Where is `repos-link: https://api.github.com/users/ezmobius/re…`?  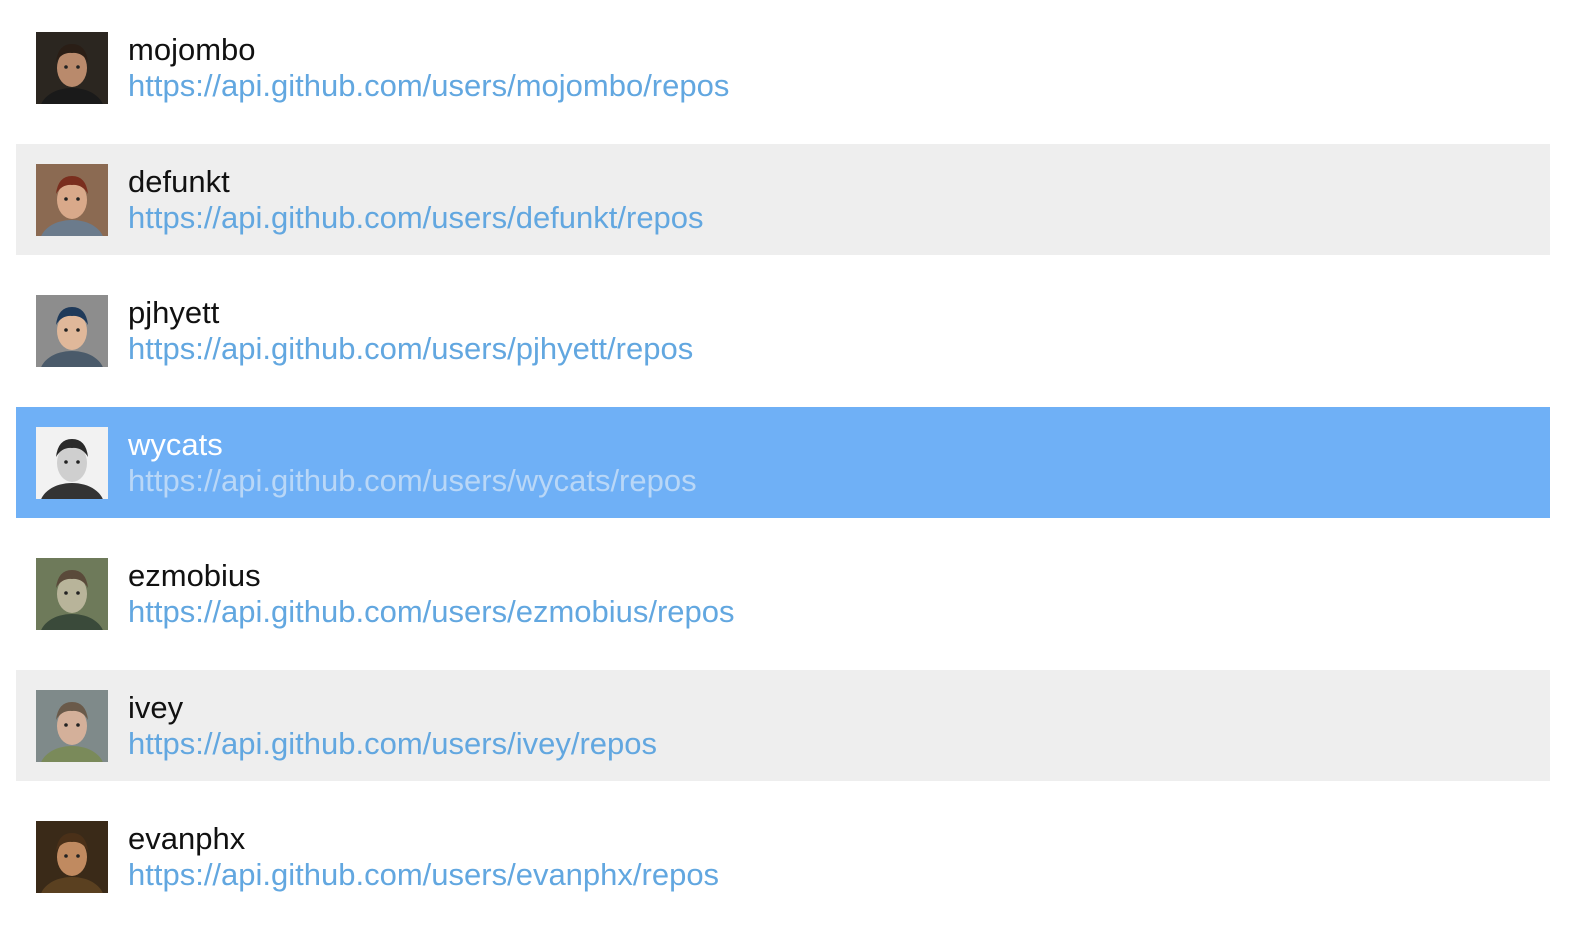 repos-link: https://api.github.com/users/ezmobius/re… is located at coordinates (431, 612).